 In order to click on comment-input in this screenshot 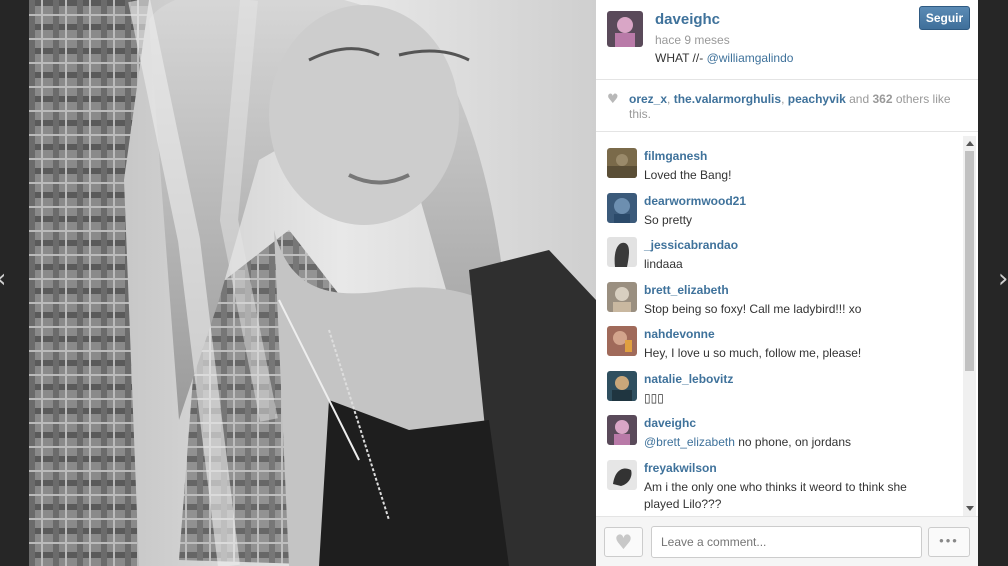, I will do `click(786, 542)`.